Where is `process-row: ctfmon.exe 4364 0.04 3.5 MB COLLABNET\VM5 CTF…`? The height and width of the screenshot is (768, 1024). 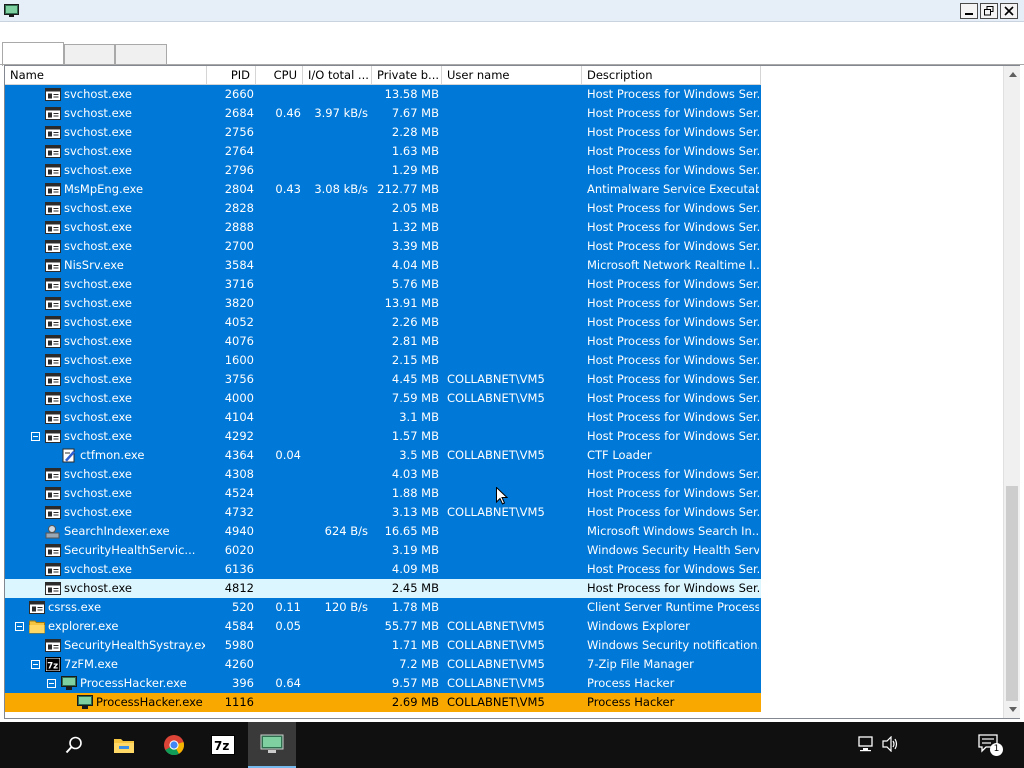
process-row: ctfmon.exe 4364 0.04 3.5 MB COLLABNET\VM5 CTF… is located at coordinates (383, 455).